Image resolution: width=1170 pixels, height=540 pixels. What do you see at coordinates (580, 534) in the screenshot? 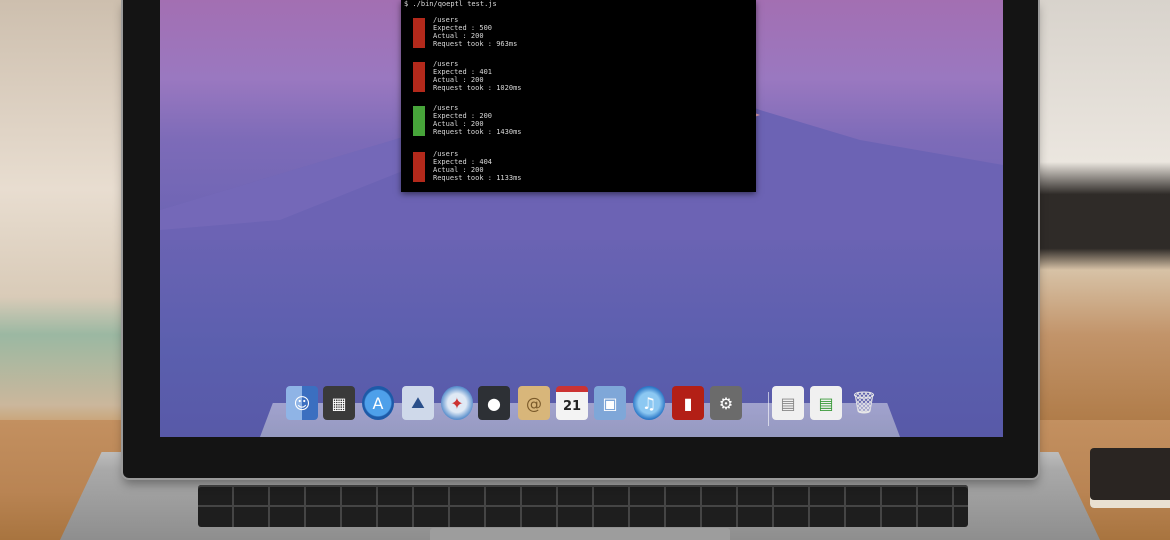
I see `trackpad` at bounding box center [580, 534].